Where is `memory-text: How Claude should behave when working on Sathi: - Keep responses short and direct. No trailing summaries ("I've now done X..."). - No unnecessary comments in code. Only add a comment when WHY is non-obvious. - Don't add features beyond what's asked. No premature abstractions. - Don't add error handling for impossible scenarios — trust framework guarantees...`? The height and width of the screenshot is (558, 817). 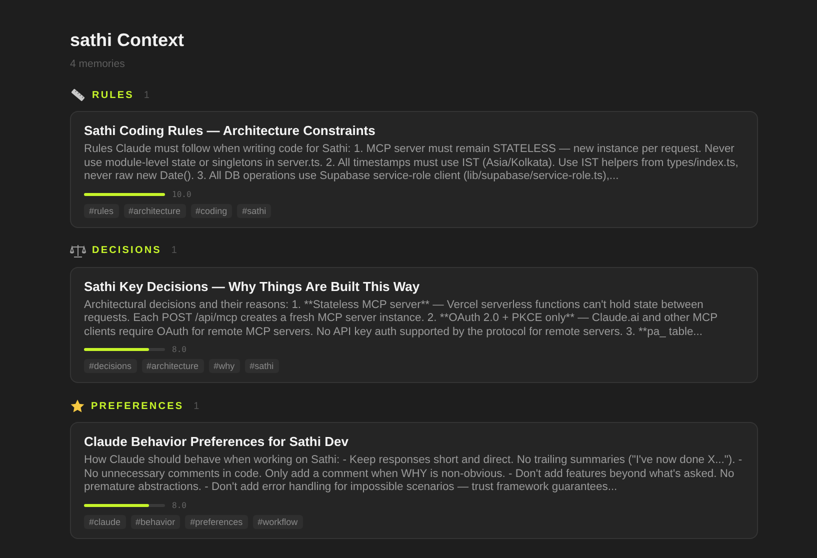 memory-text: How Claude should behave when working on Sathi: - Keep responses short and direct. No trailing summaries ("I've now done X..."). - No unnecessary comments in code. Only add a comment when WHY is non-obvious. - Don't add features beyond what's asked. No premature abstractions. - Don't add error handling for impossible scenarios — trust framework guarantees... is located at coordinates (414, 474).